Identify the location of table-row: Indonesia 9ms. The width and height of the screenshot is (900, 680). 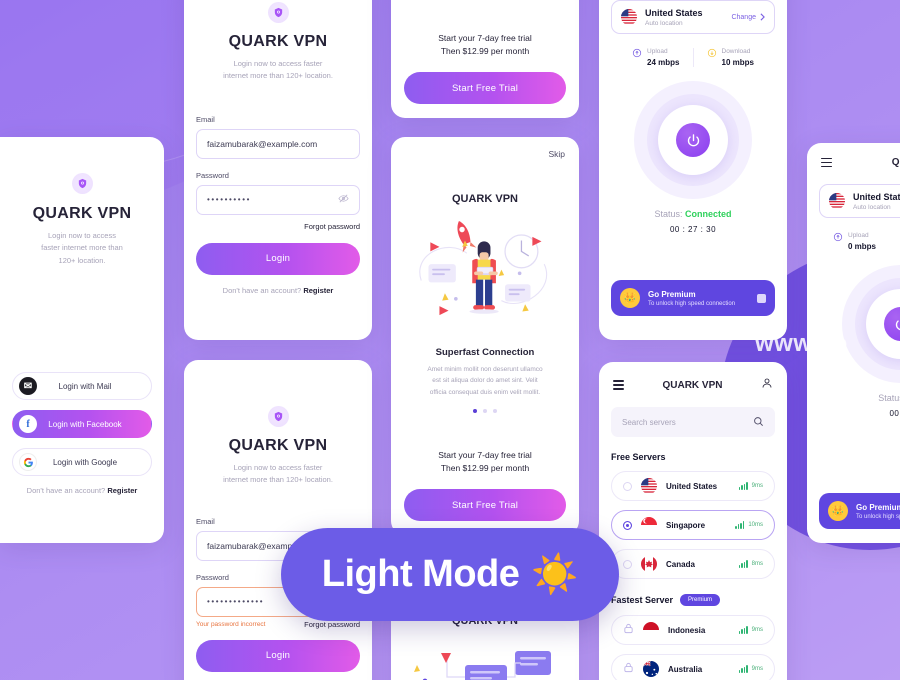
(693, 630).